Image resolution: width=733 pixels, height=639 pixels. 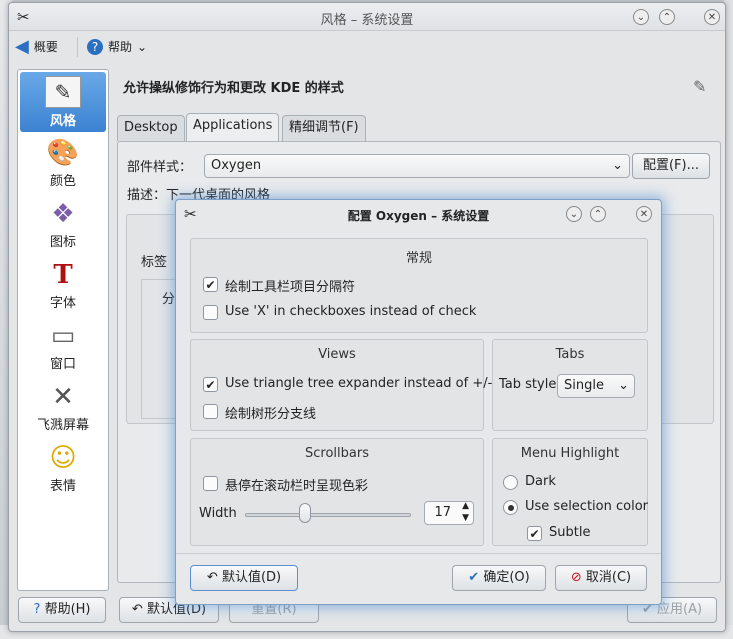 I want to click on main-window-title: 风格 – 系统设置, so click(x=367, y=20).